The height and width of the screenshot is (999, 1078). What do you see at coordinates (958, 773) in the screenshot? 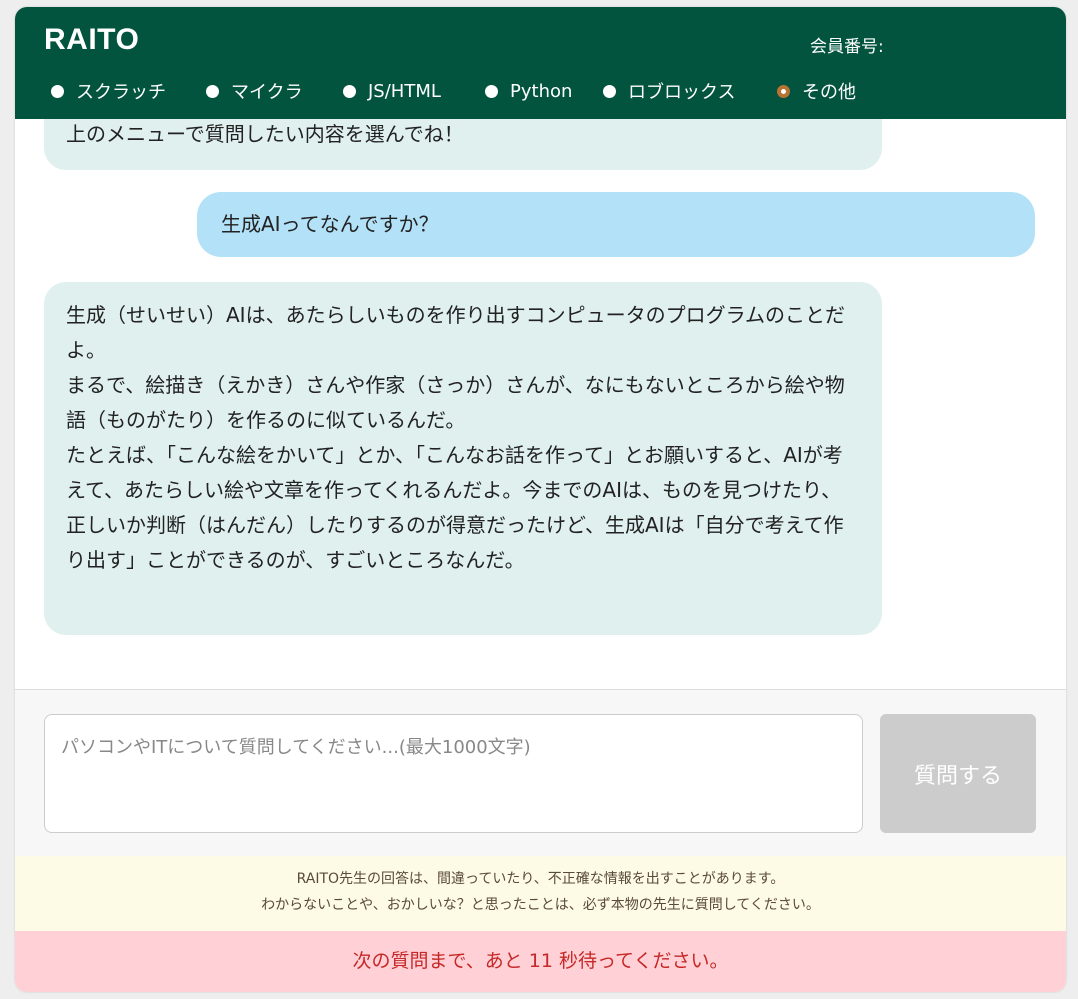
I see `submit-question-button: 質問する` at bounding box center [958, 773].